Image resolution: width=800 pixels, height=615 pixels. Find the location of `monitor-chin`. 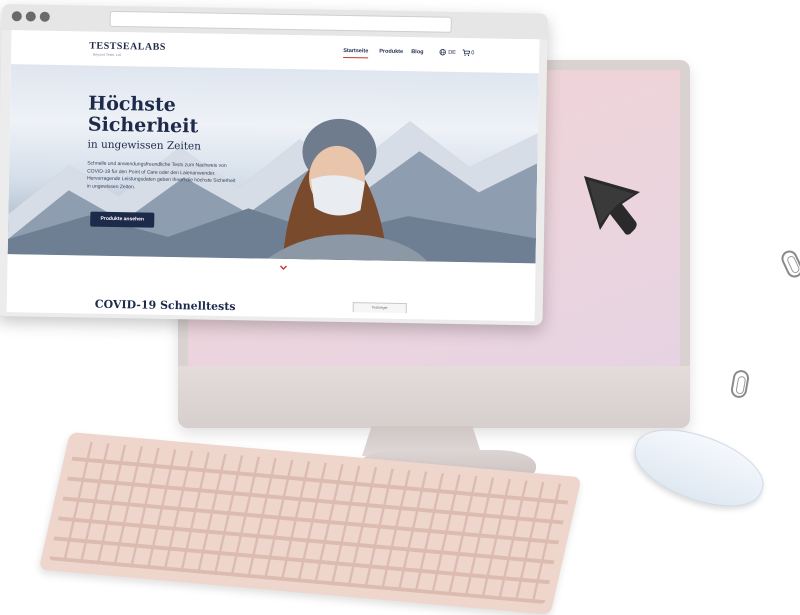

monitor-chin is located at coordinates (434, 397).